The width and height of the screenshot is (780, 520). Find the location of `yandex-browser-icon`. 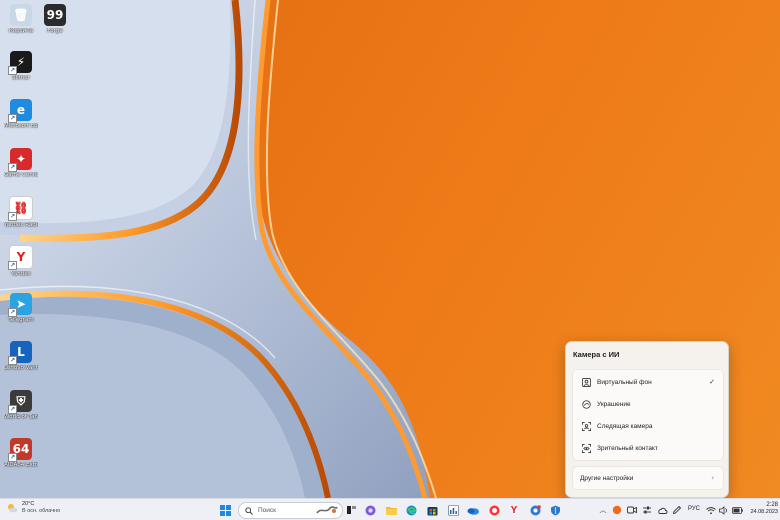

yandex-browser-icon is located at coordinates (494, 510).